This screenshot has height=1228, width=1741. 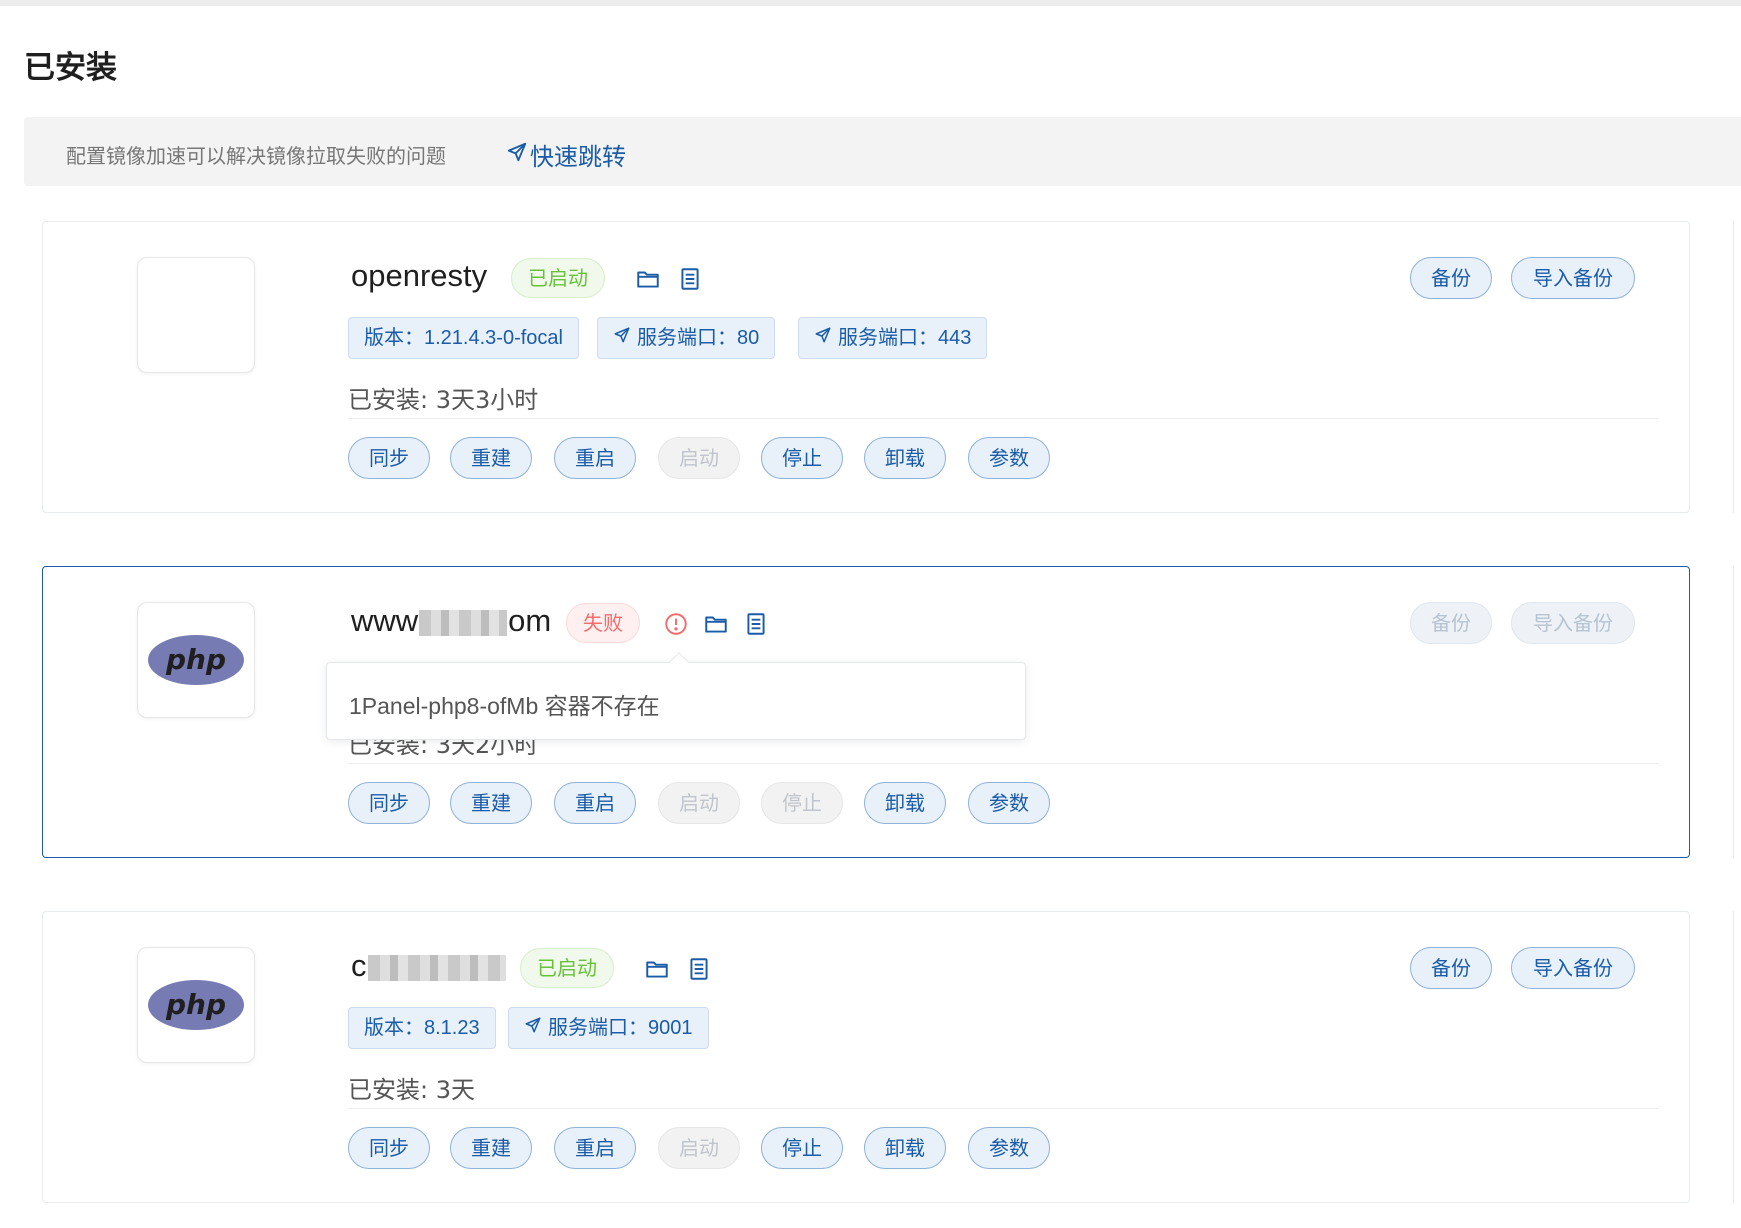 I want to click on port-tag: 服务端口：80, so click(x=686, y=338).